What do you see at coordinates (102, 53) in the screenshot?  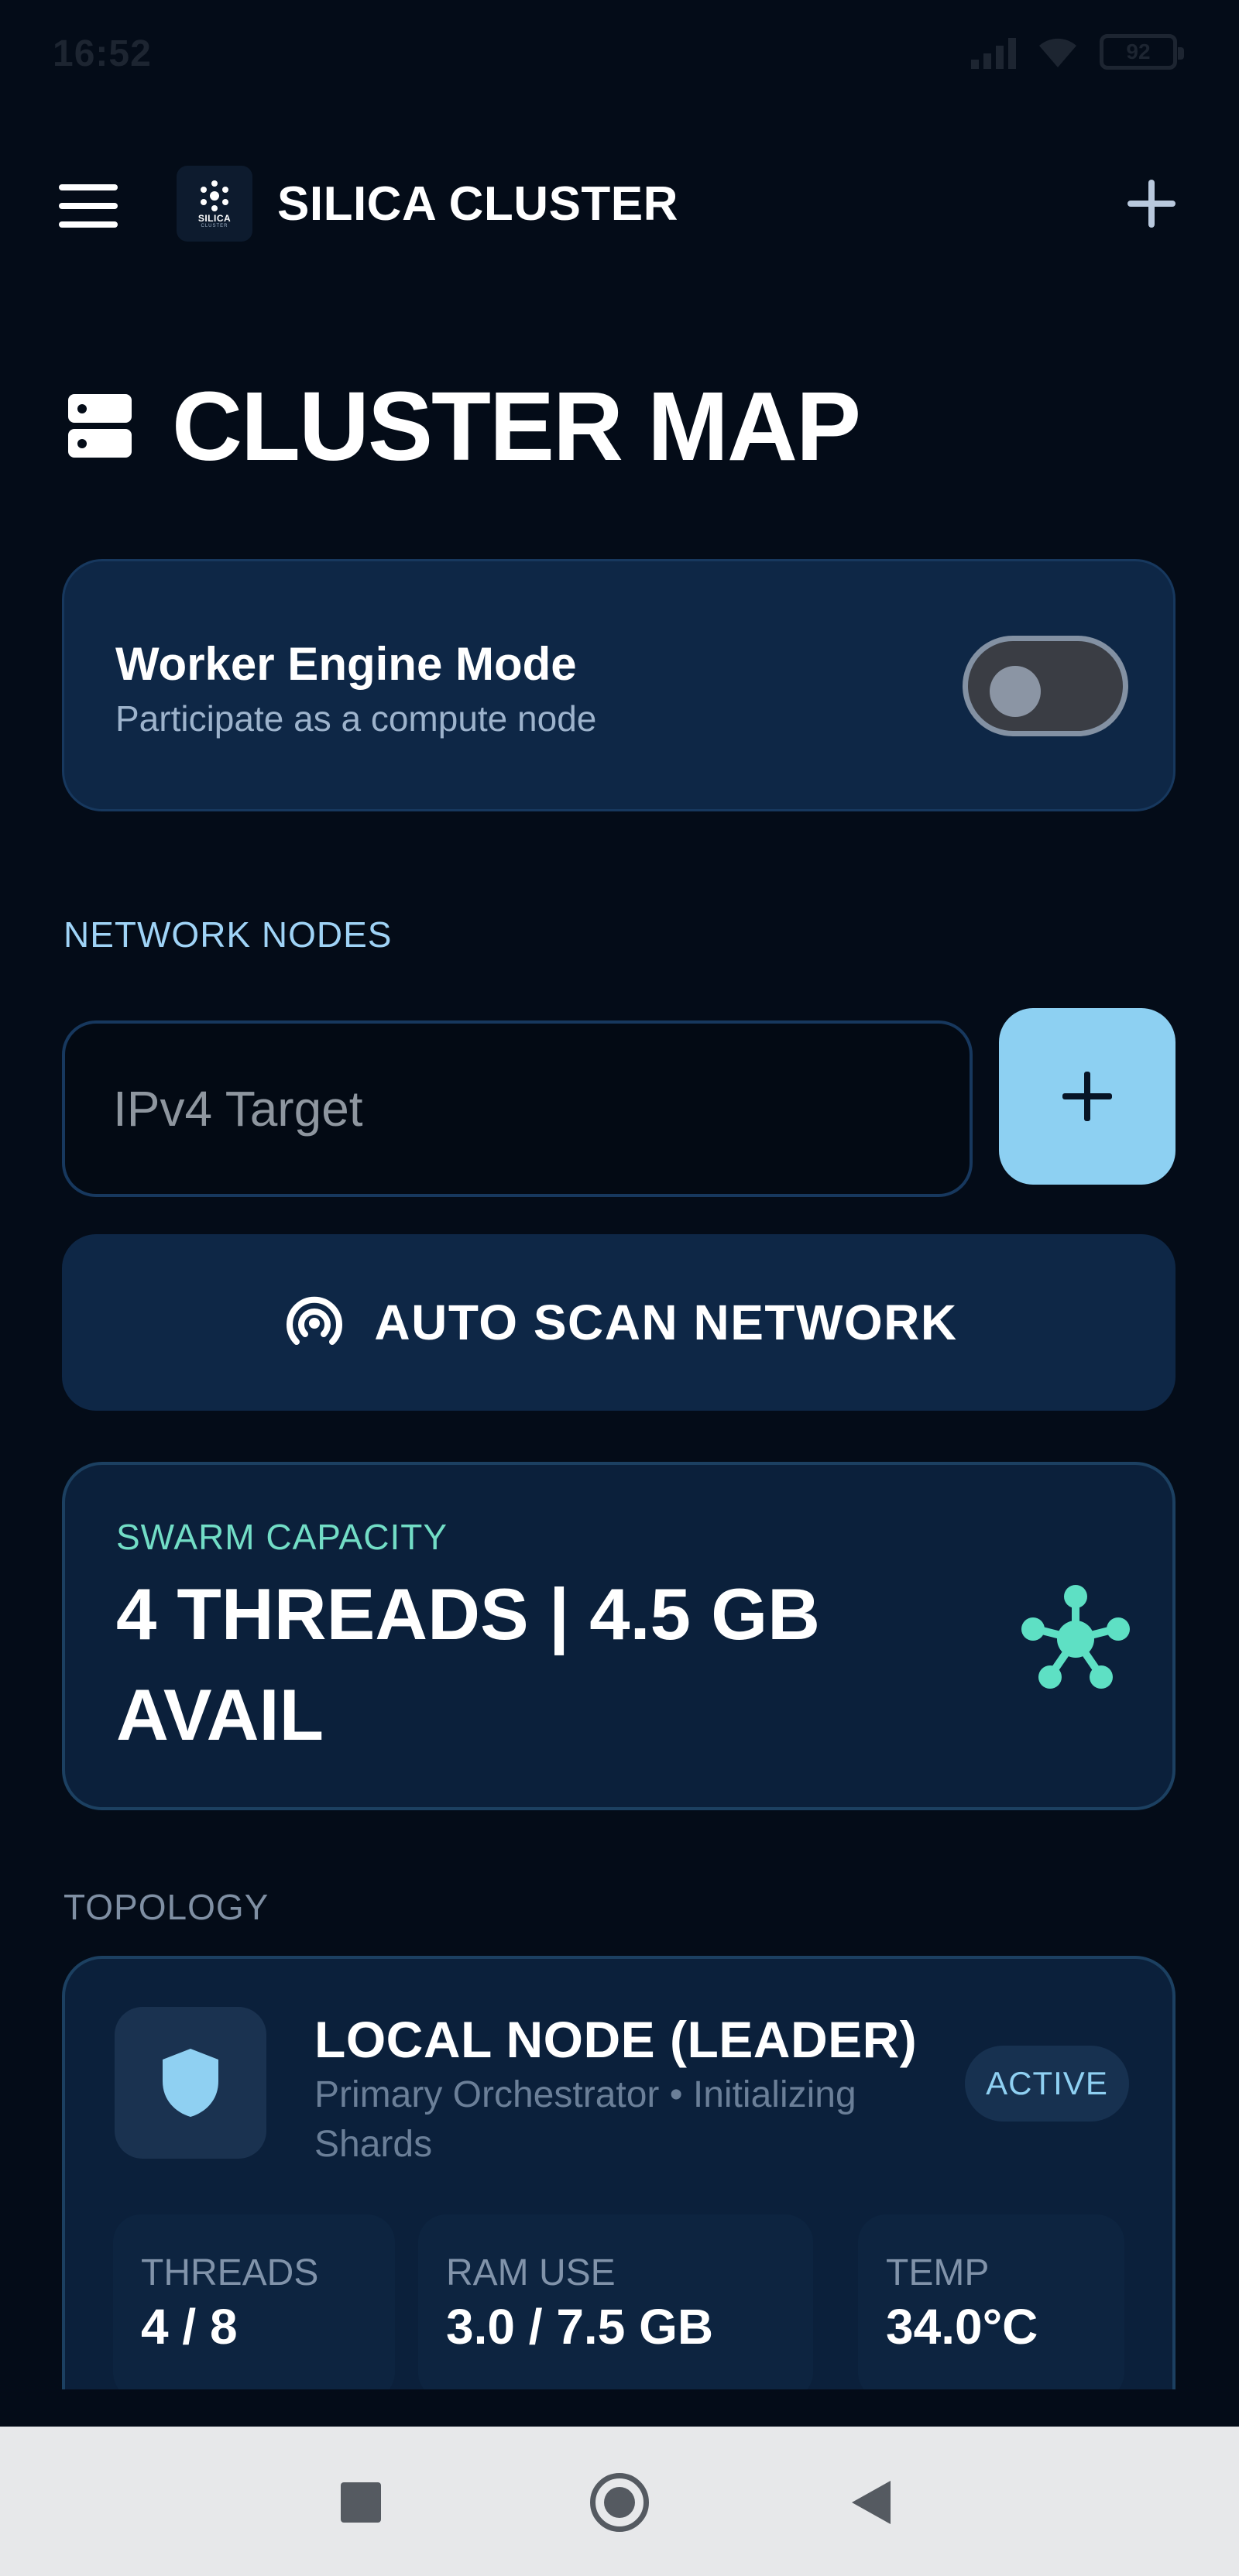 I see `status-time: 16:52` at bounding box center [102, 53].